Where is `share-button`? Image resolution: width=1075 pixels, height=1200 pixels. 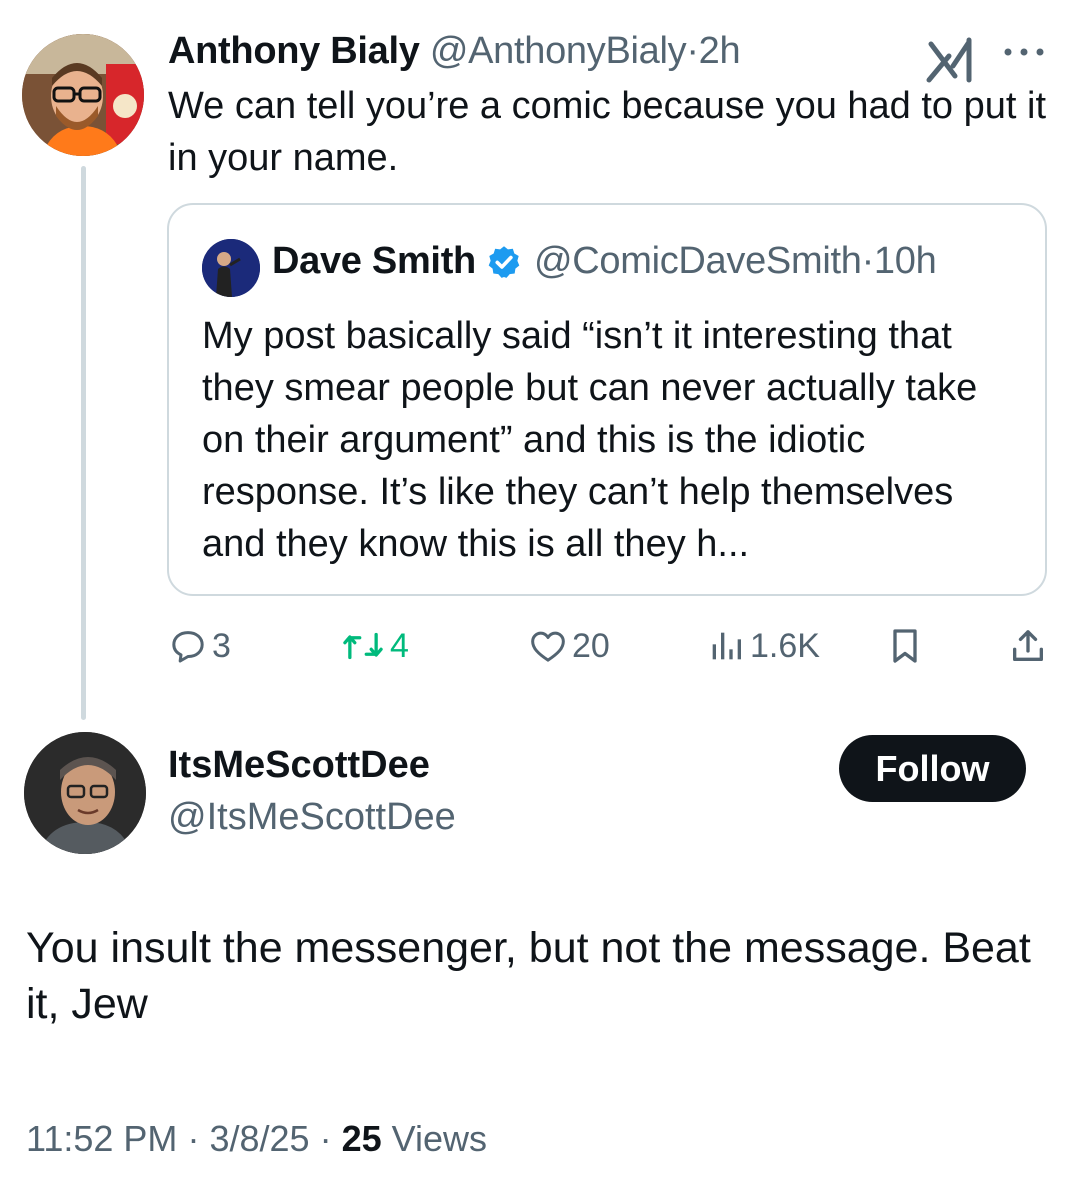
share-button is located at coordinates (1028, 646).